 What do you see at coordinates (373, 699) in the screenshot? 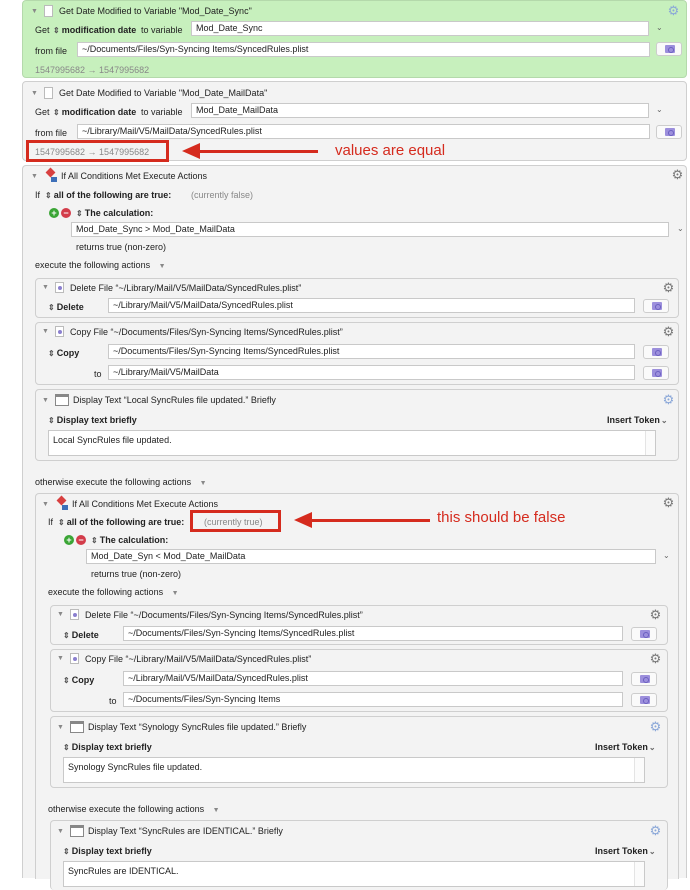
I see `copy-destination-field: ~/Documents/Files/Syn-Syncing Items` at bounding box center [373, 699].